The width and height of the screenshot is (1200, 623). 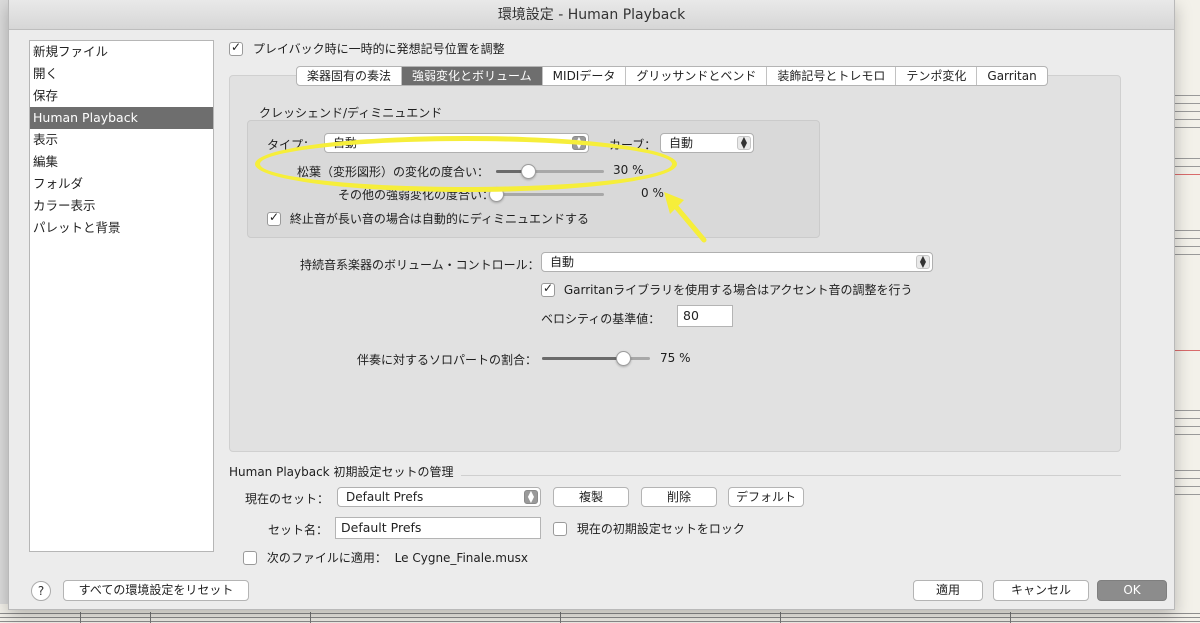 What do you see at coordinates (591, 15) in the screenshot?
I see `window-title: 環境設定 - Human Playback` at bounding box center [591, 15].